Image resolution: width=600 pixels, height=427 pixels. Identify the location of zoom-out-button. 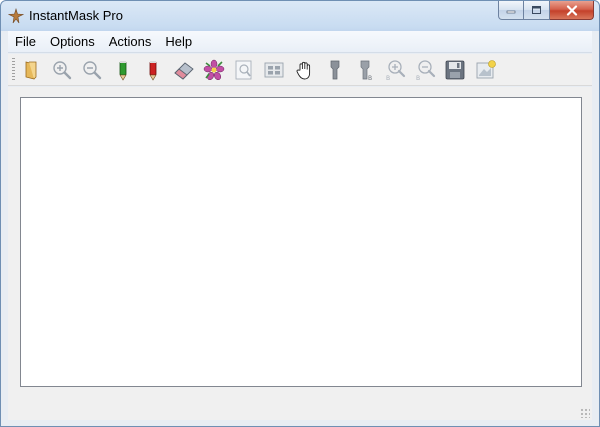
(92, 70).